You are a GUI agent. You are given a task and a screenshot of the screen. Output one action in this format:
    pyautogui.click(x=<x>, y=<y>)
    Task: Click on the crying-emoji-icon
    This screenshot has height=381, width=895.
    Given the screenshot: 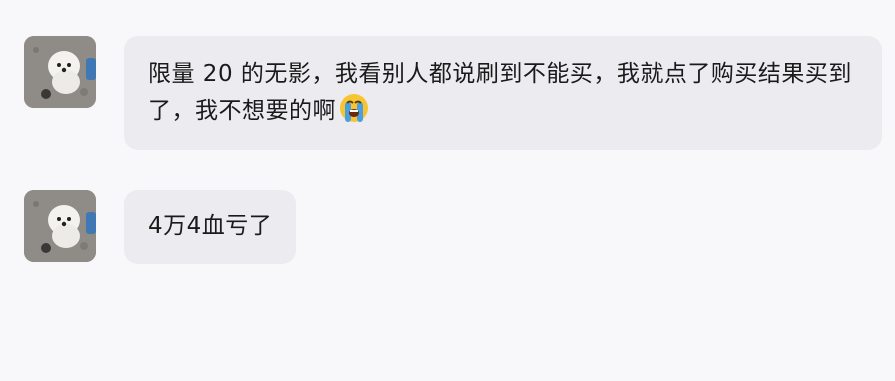 What is the action you would take?
    pyautogui.click(x=354, y=108)
    